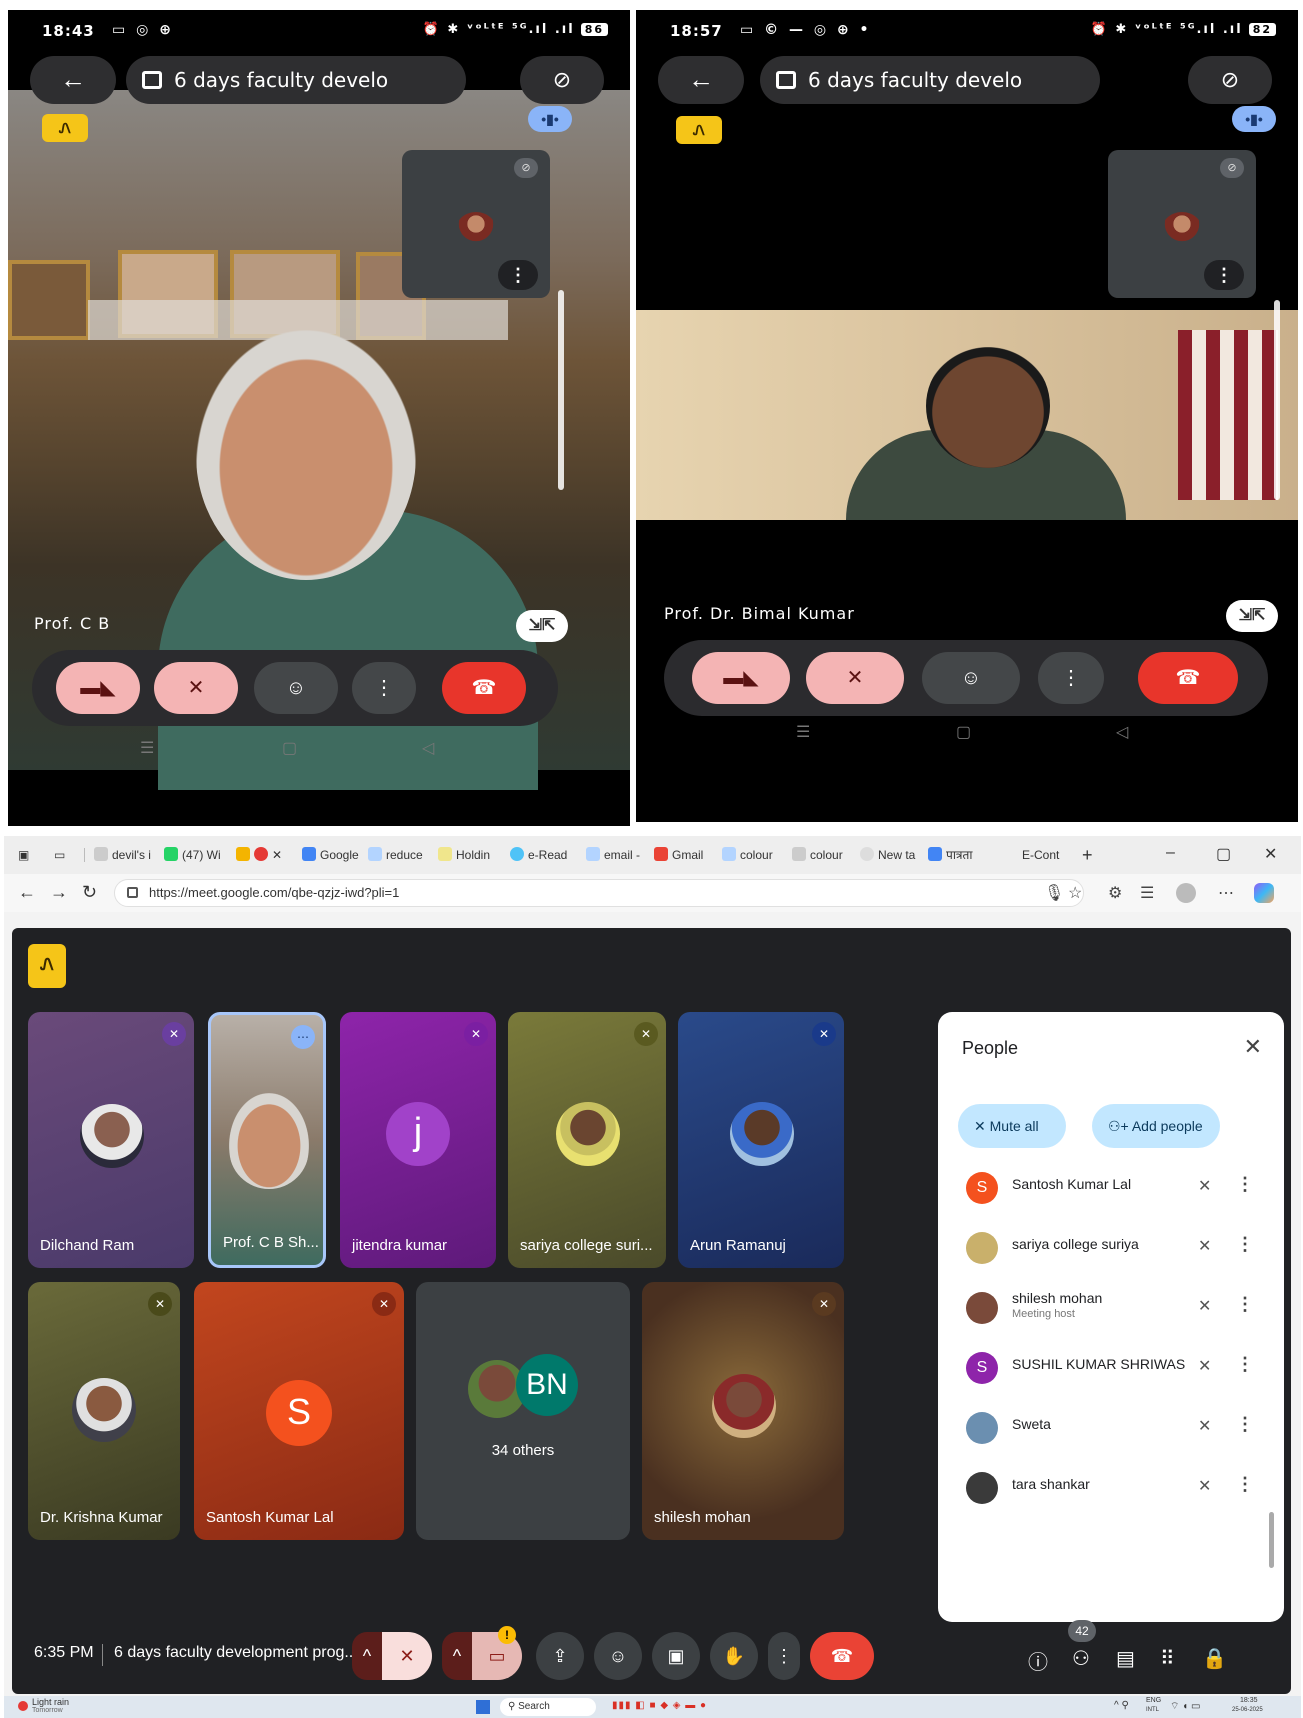 This screenshot has height=1718, width=1303. What do you see at coordinates (1125, 1658) in the screenshot?
I see `chat-icon: ▤` at bounding box center [1125, 1658].